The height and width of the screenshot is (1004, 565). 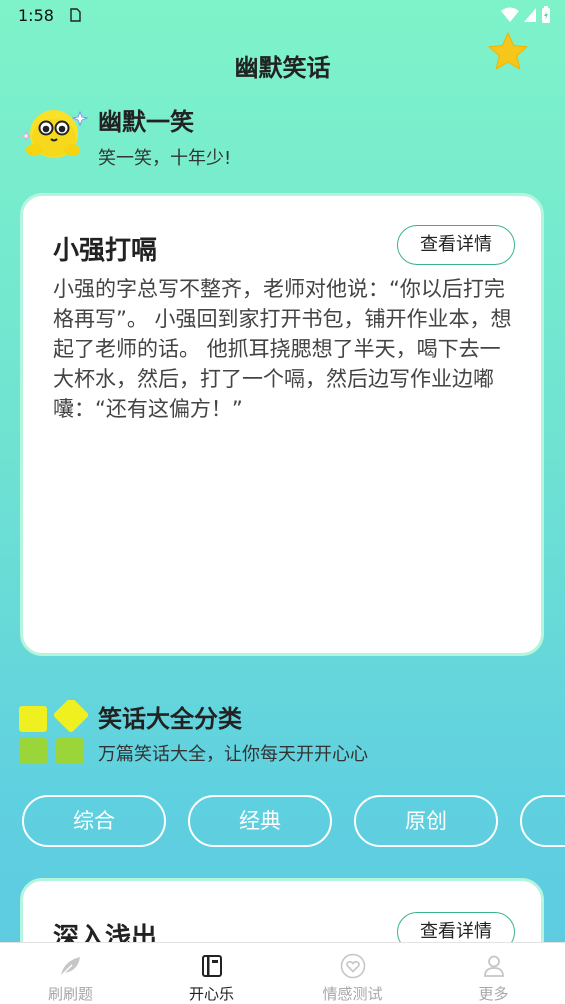 What do you see at coordinates (170, 719) in the screenshot?
I see `categories-title: 笑话大全分类` at bounding box center [170, 719].